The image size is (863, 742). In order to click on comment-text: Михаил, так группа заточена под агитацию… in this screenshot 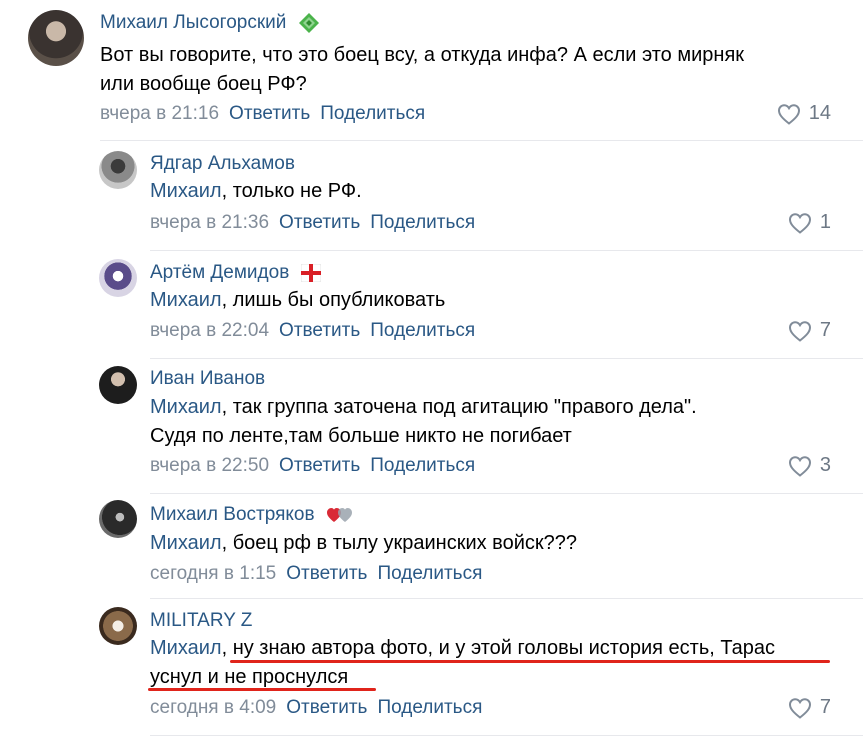, I will do `click(423, 421)`.